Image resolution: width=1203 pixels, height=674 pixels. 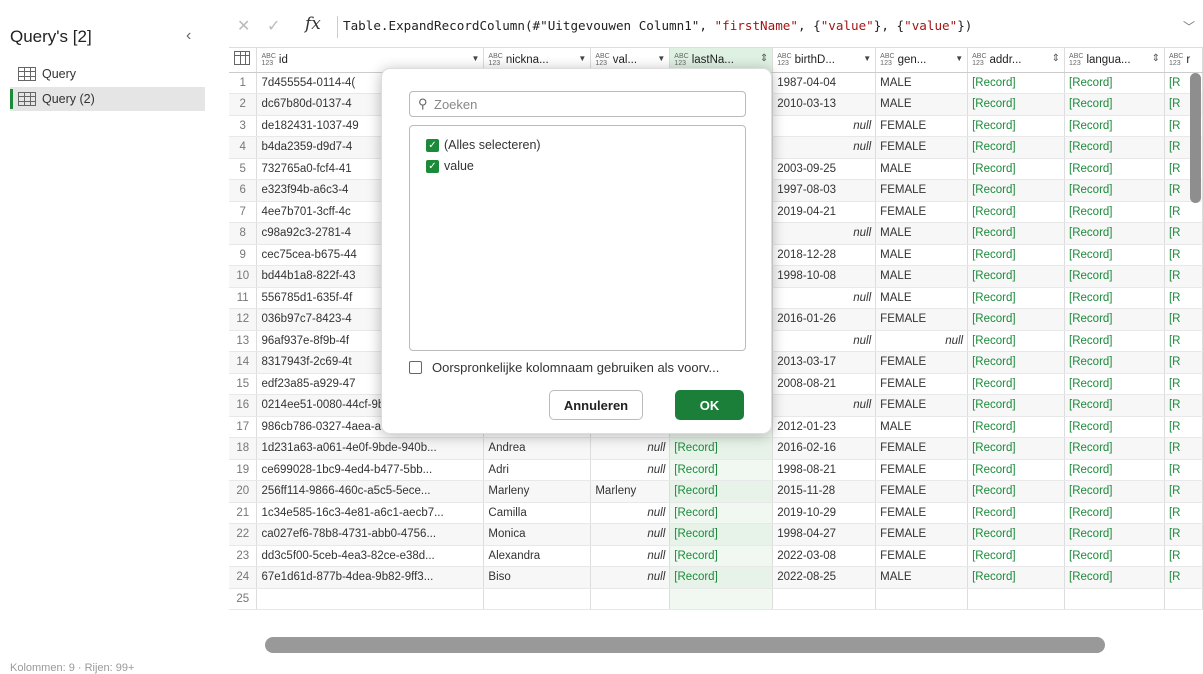 I want to click on checkbox-checked-icon: ✓, so click(x=432, y=145).